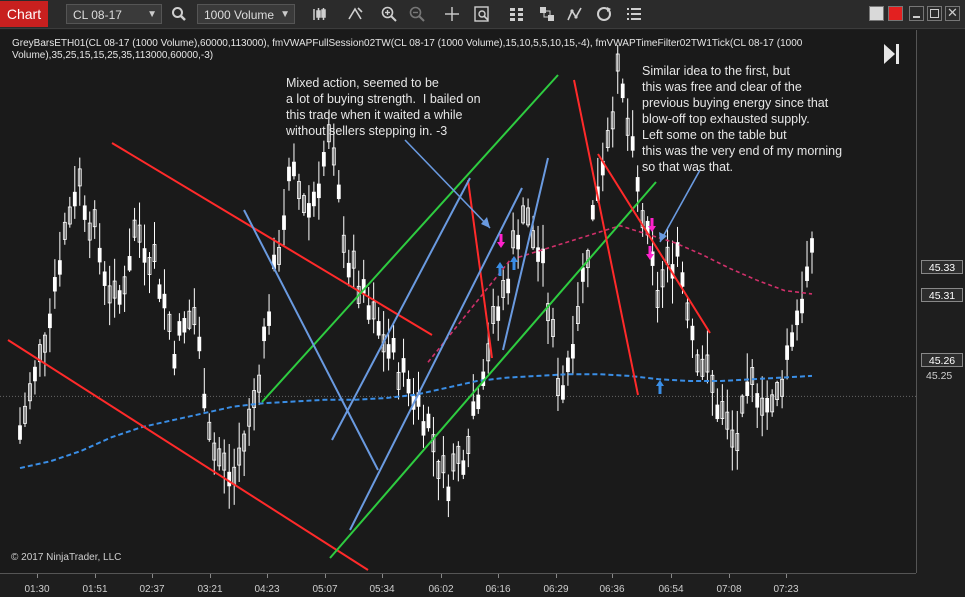 This screenshot has height=597, width=965. What do you see at coordinates (942, 295) in the screenshot?
I see `price-label-vwap-filter: 45.31` at bounding box center [942, 295].